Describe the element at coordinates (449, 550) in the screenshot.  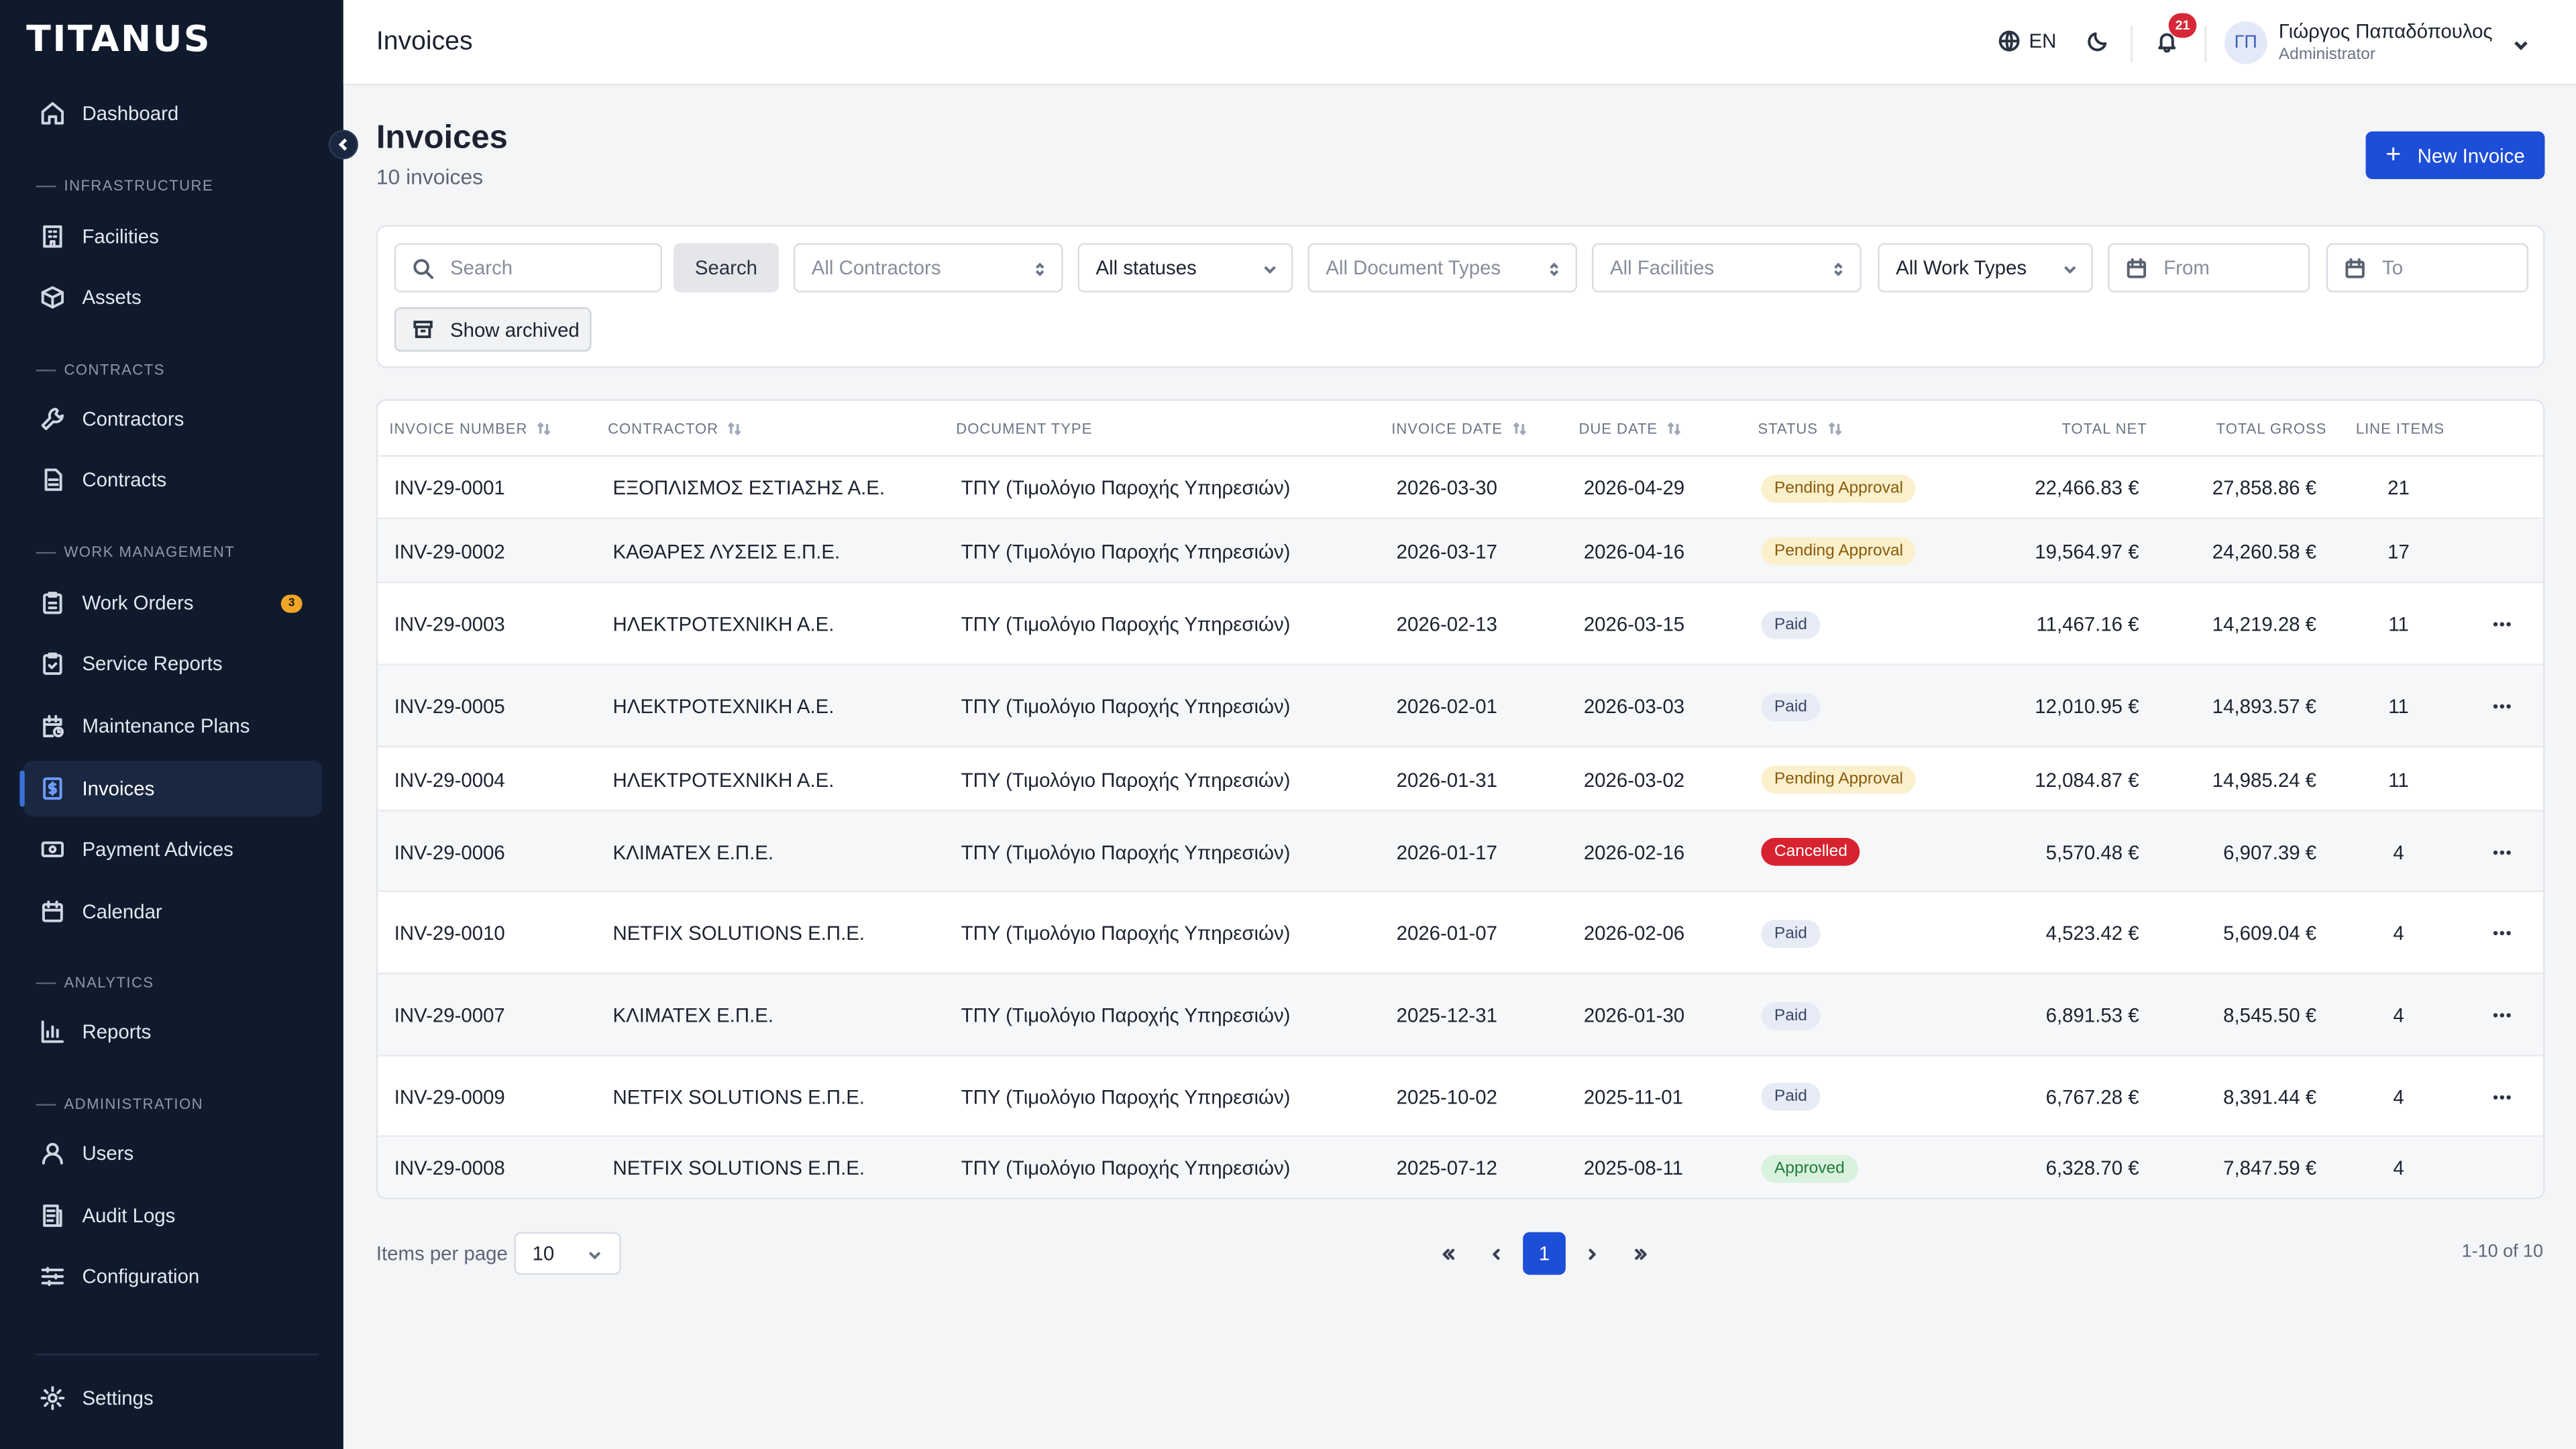
I see `invoice-number-cell: INV-29-0002` at that location.